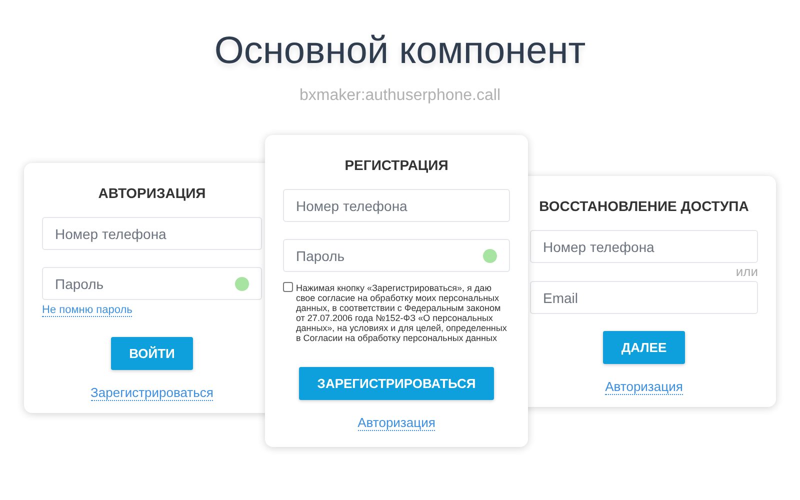  What do you see at coordinates (152, 393) in the screenshot?
I see `switch-form-link: Зарегистрироваться` at bounding box center [152, 393].